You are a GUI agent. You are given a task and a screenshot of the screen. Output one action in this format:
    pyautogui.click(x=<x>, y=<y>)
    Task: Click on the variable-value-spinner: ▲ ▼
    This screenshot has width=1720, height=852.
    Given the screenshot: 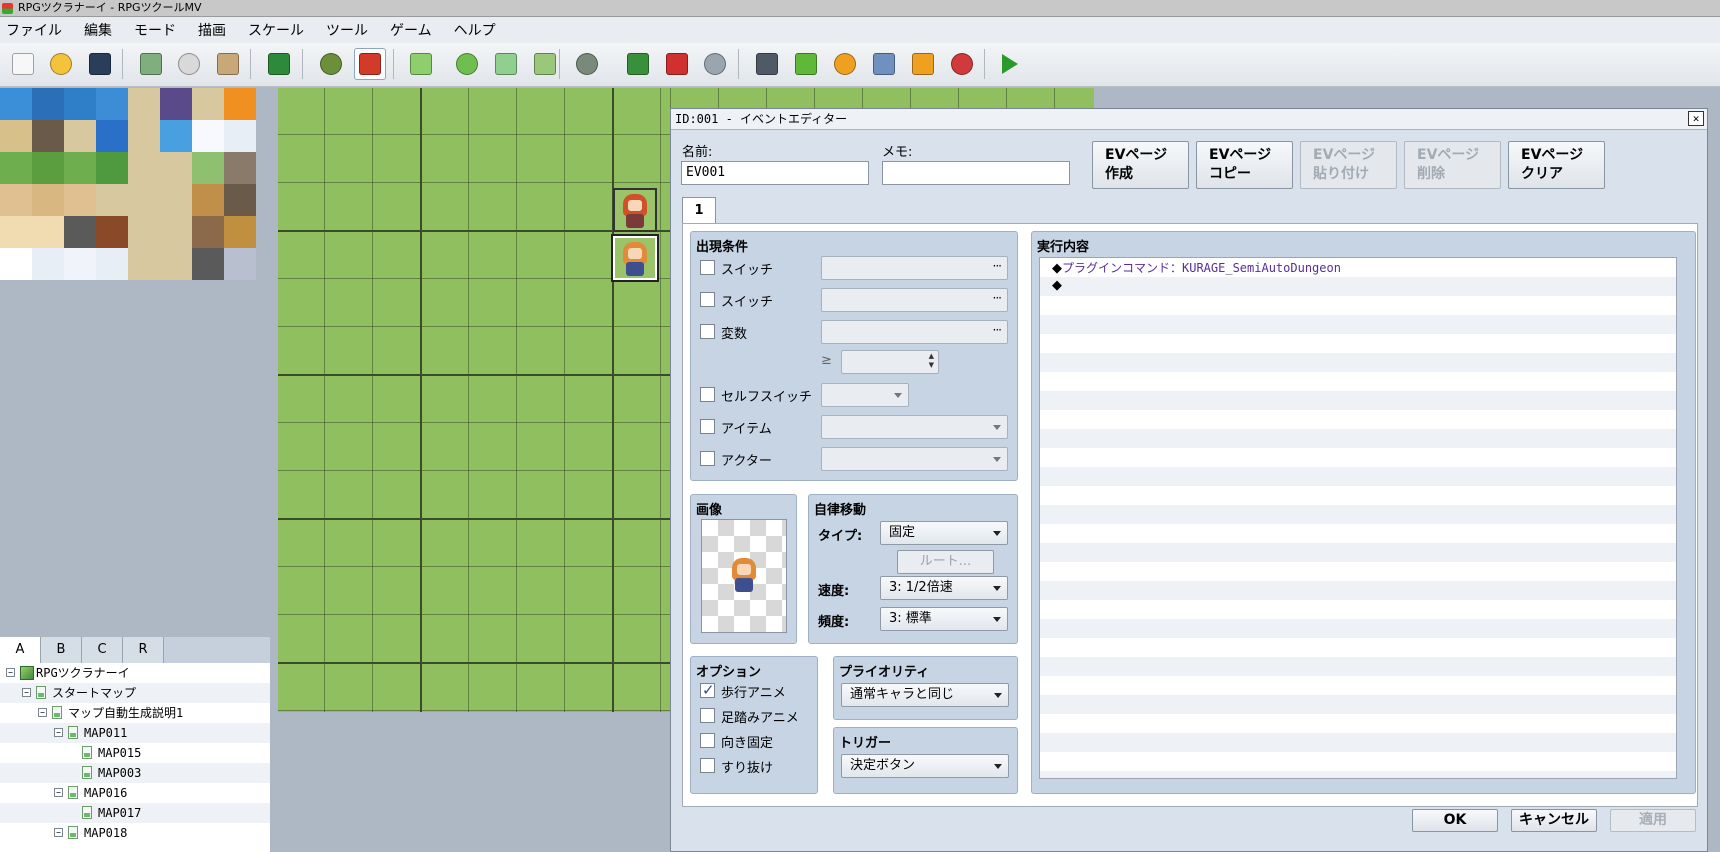 What is the action you would take?
    pyautogui.click(x=890, y=362)
    